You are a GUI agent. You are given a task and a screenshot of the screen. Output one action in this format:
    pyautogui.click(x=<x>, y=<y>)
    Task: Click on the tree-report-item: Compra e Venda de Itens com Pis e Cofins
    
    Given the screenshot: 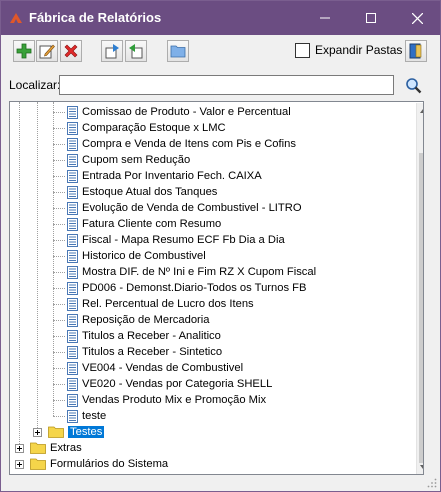 What is the action you would take?
    pyautogui.click(x=174, y=144)
    